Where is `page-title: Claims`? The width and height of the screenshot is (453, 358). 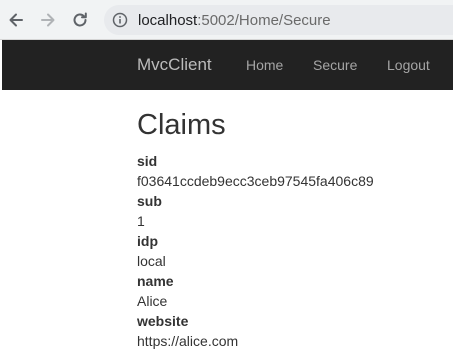
page-title: Claims is located at coordinates (181, 125).